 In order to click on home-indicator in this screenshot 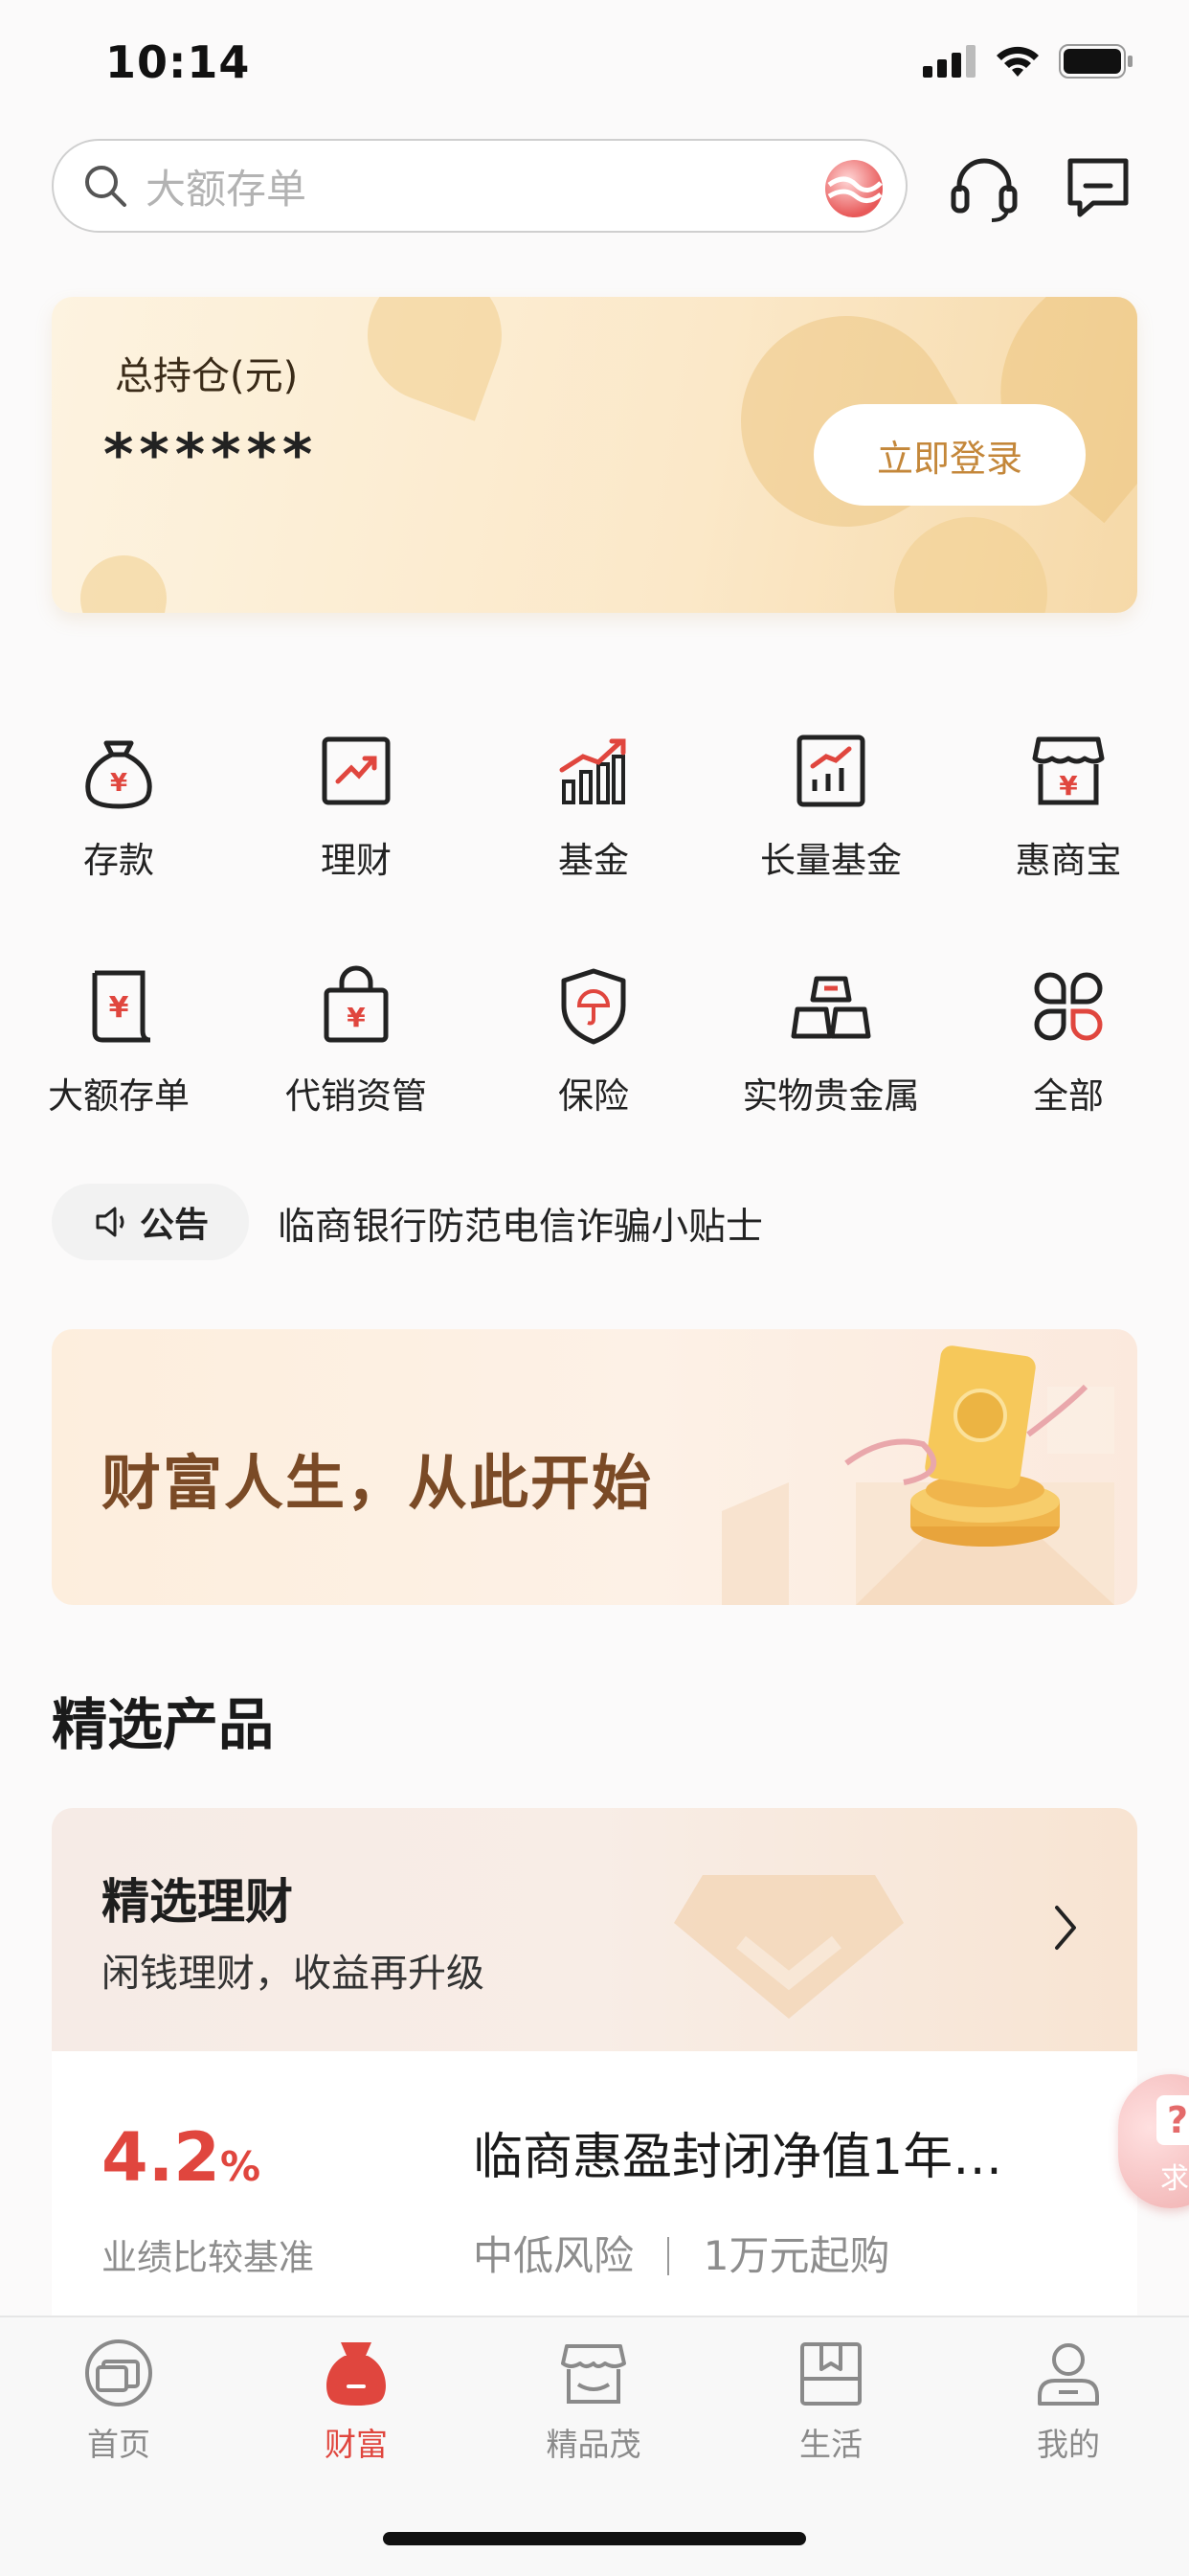, I will do `click(594, 2538)`.